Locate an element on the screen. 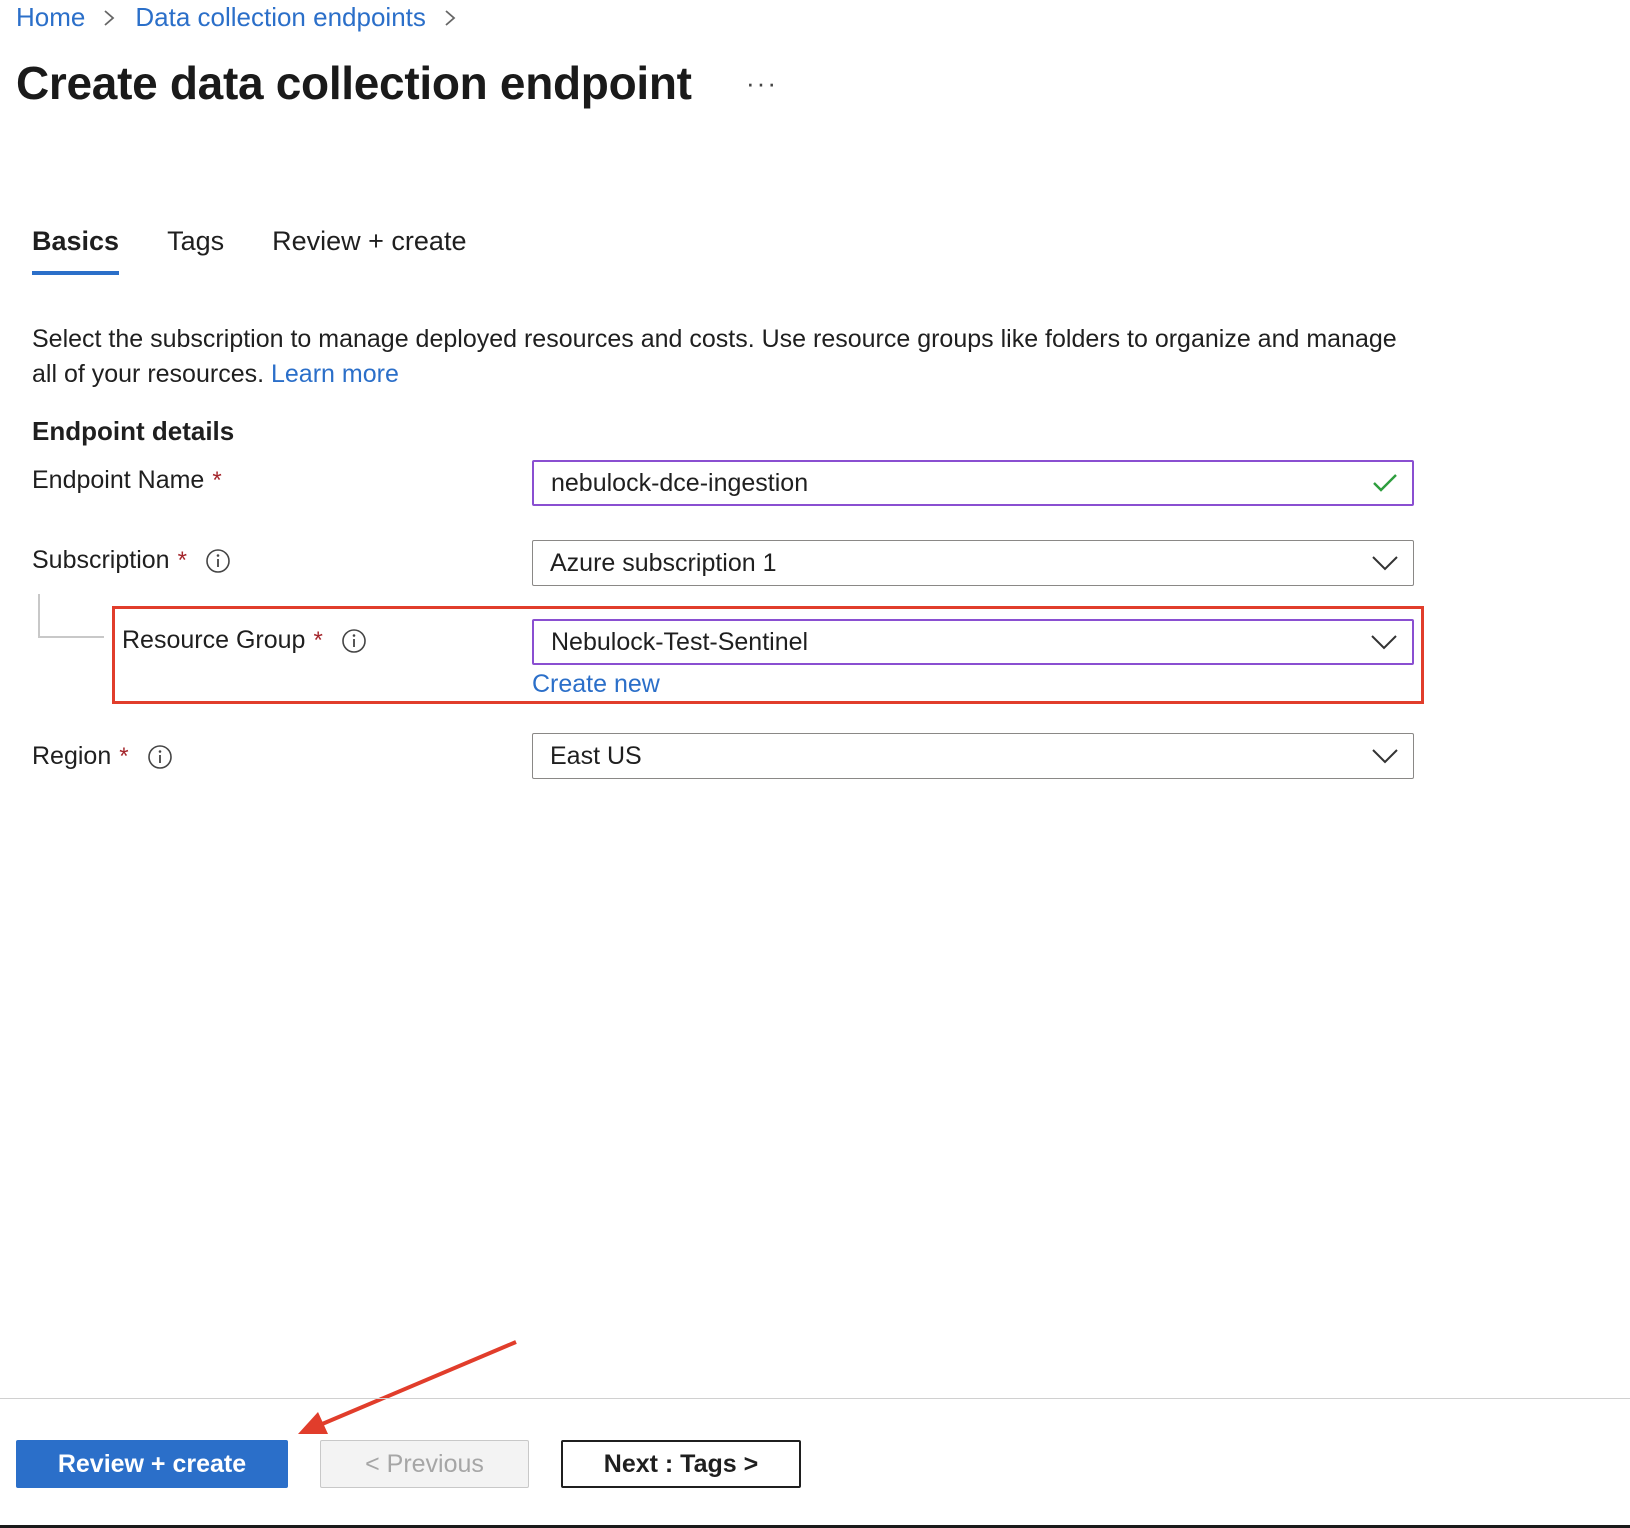 The image size is (1630, 1528). region-dropdown: East US is located at coordinates (973, 756).